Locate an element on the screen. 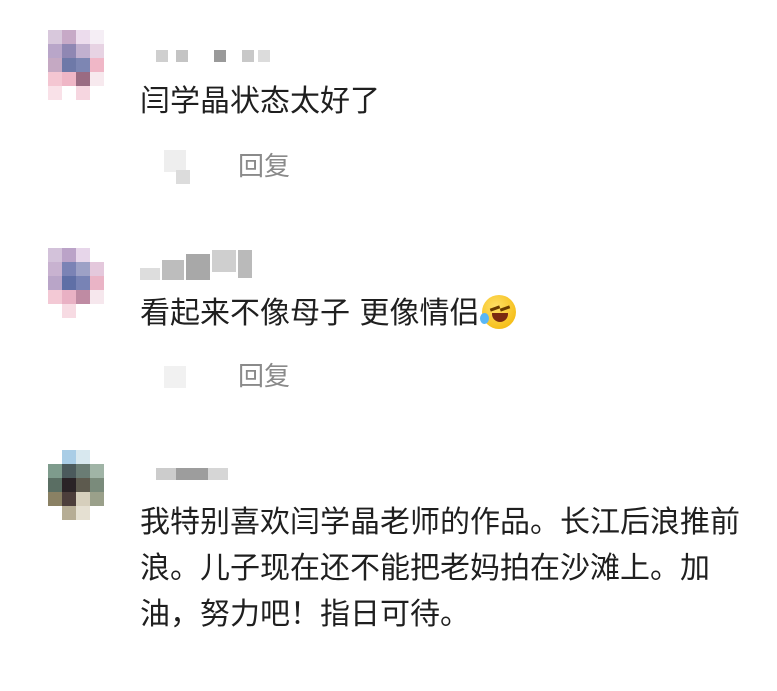 This screenshot has width=777, height=691. comment-text: 看起来不像母子 更像情侣 is located at coordinates (445, 314).